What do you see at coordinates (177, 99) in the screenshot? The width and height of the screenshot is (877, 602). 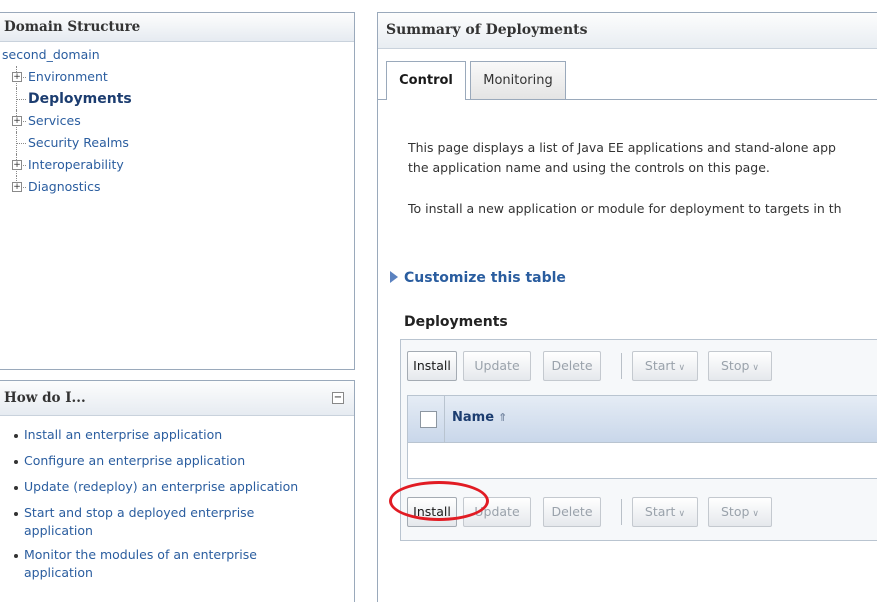 I see `tree-item-deployments: Deployments` at bounding box center [177, 99].